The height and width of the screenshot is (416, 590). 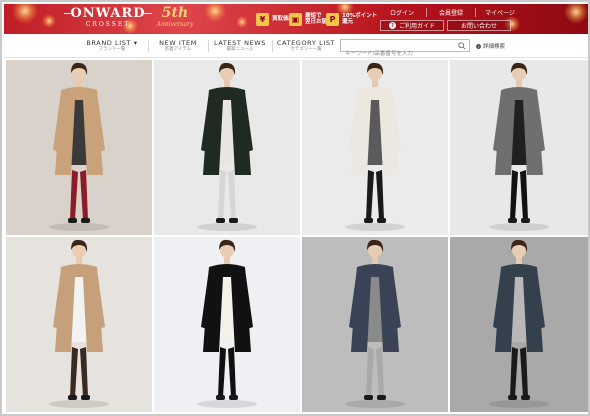 I want to click on nav-latest-news: LATEST NEWS 最新ニュース, so click(x=240, y=46).